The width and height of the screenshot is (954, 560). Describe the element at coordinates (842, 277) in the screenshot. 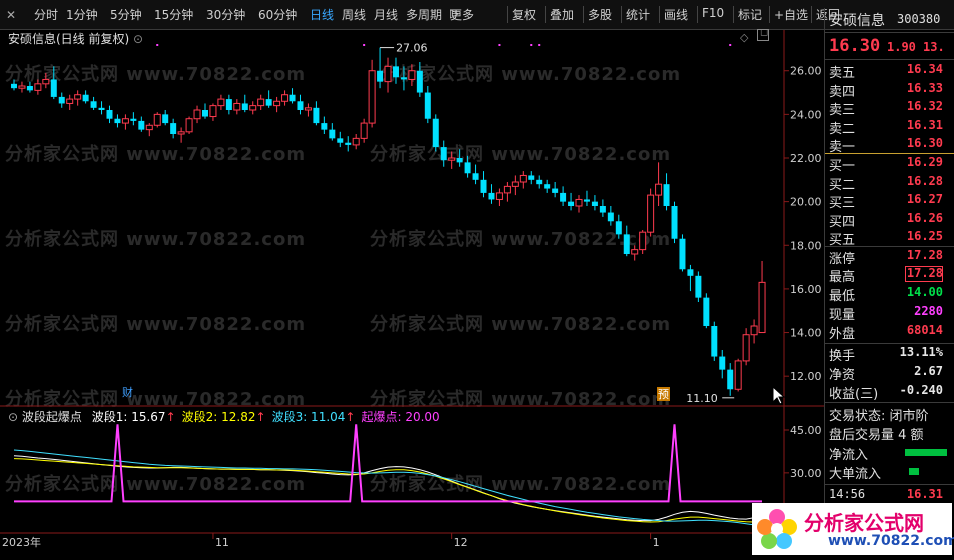

I see `high-label: 最高` at that location.